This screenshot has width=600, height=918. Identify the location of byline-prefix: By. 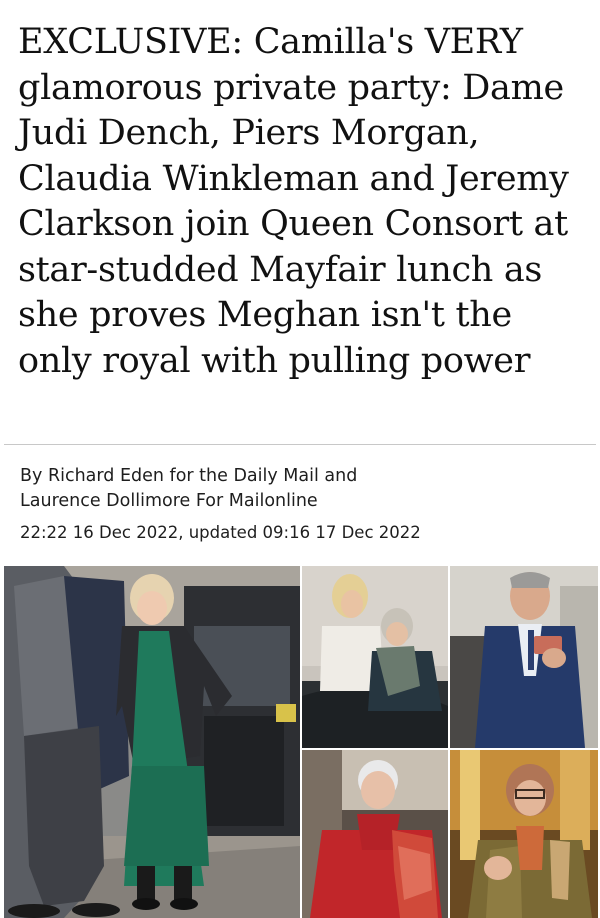
(34, 476).